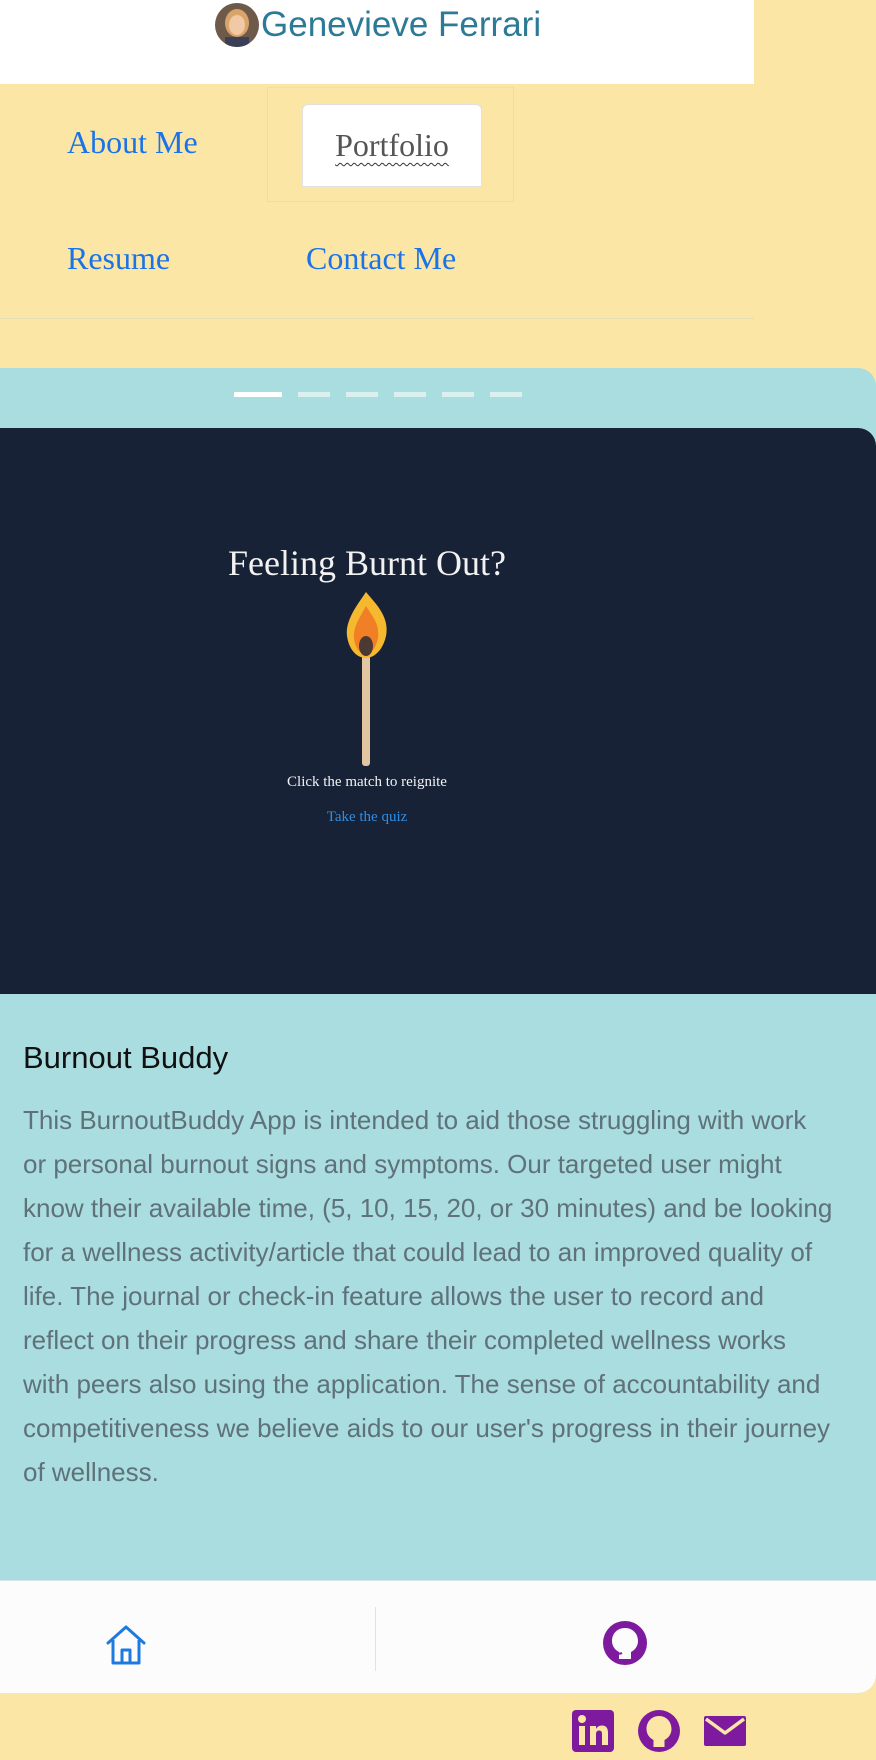 This screenshot has height=1760, width=876. I want to click on nav-portfolio: Portfolio, so click(392, 145).